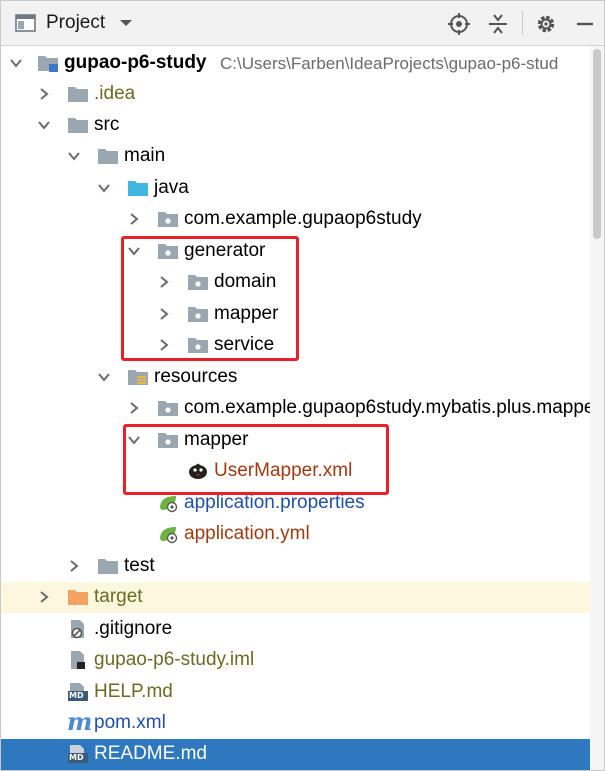  I want to click on module-file-icon, so click(78, 660).